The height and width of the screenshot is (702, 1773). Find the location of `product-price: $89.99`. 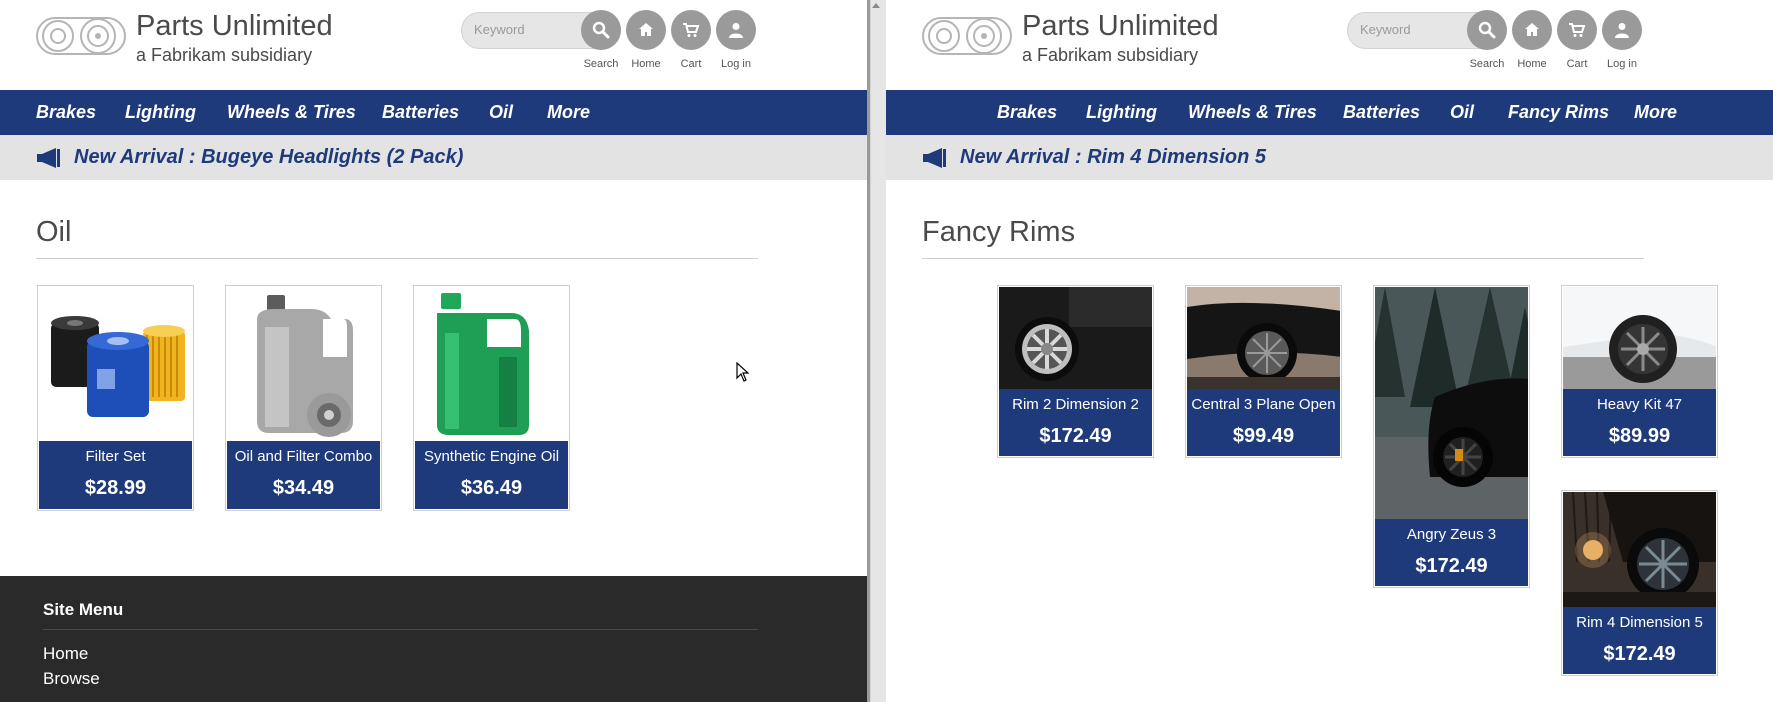

product-price: $89.99 is located at coordinates (1639, 436).